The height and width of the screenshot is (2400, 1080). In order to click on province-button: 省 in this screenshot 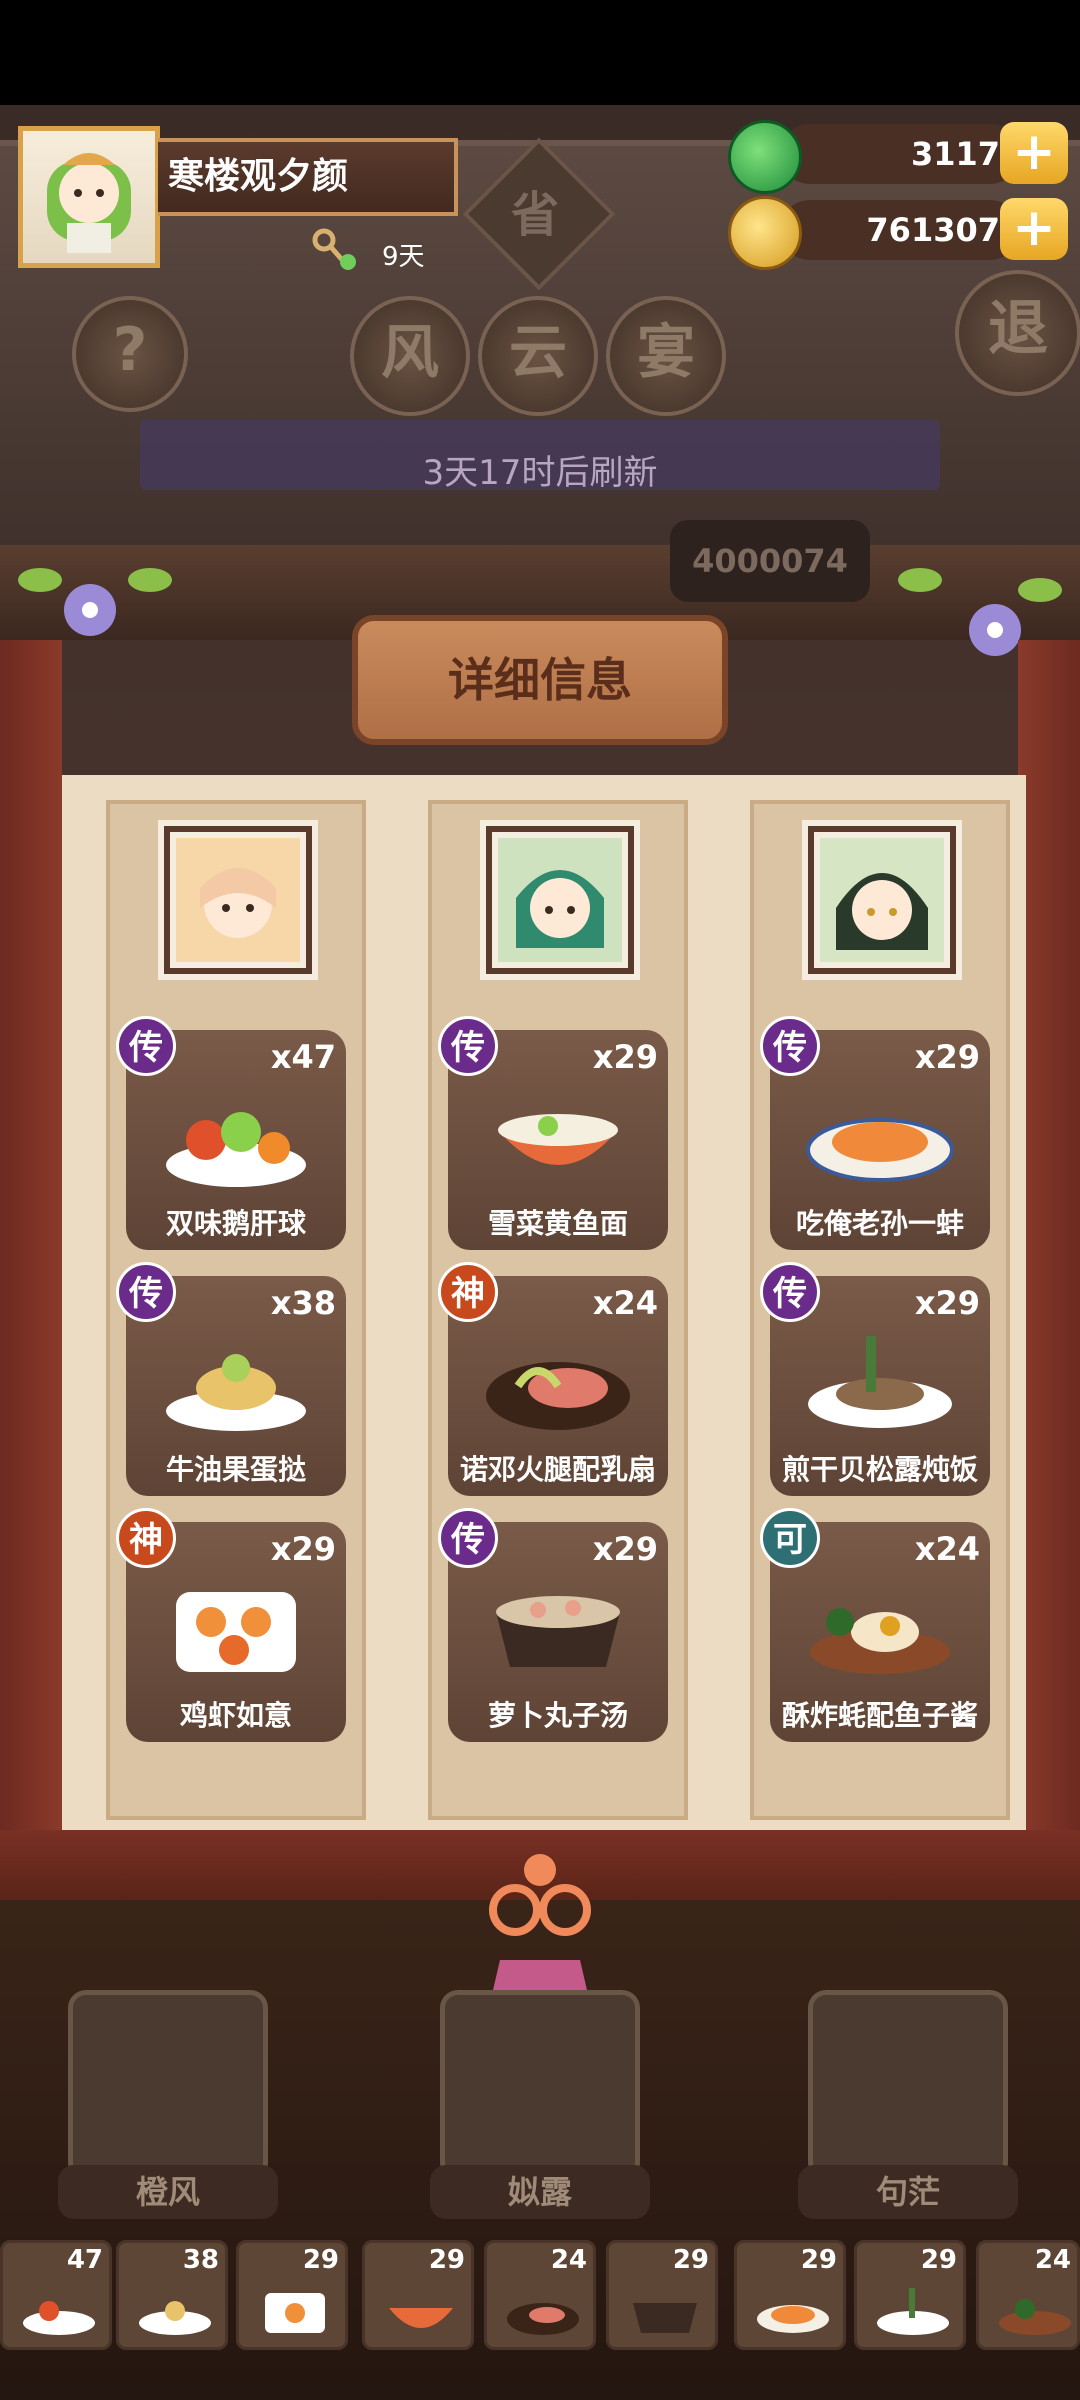, I will do `click(535, 210)`.